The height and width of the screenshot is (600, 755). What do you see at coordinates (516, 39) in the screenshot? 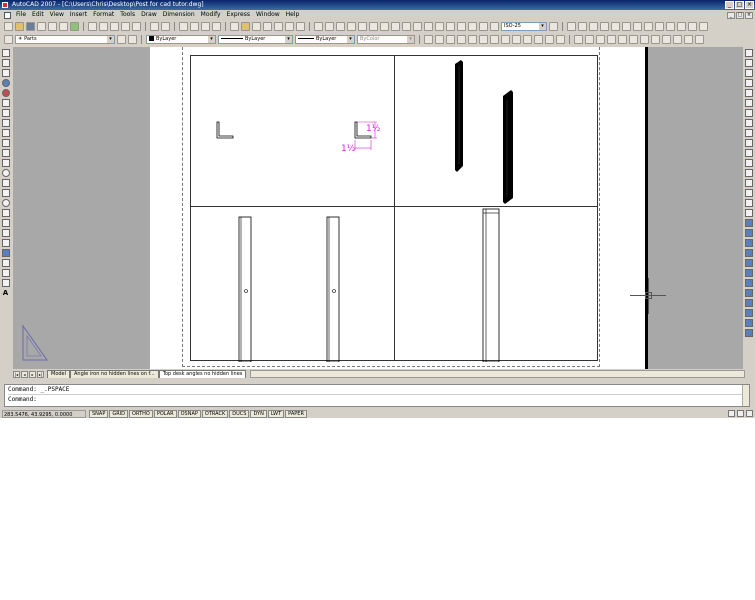
I see `back-view-icon` at bounding box center [516, 39].